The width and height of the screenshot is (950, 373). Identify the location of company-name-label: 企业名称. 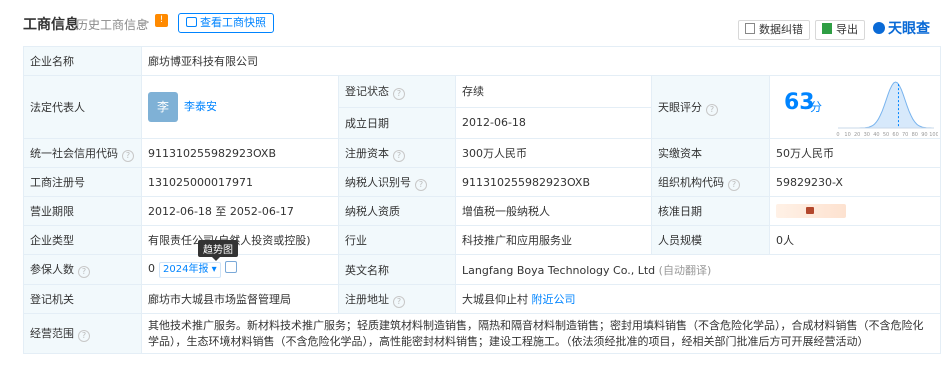
(82, 61).